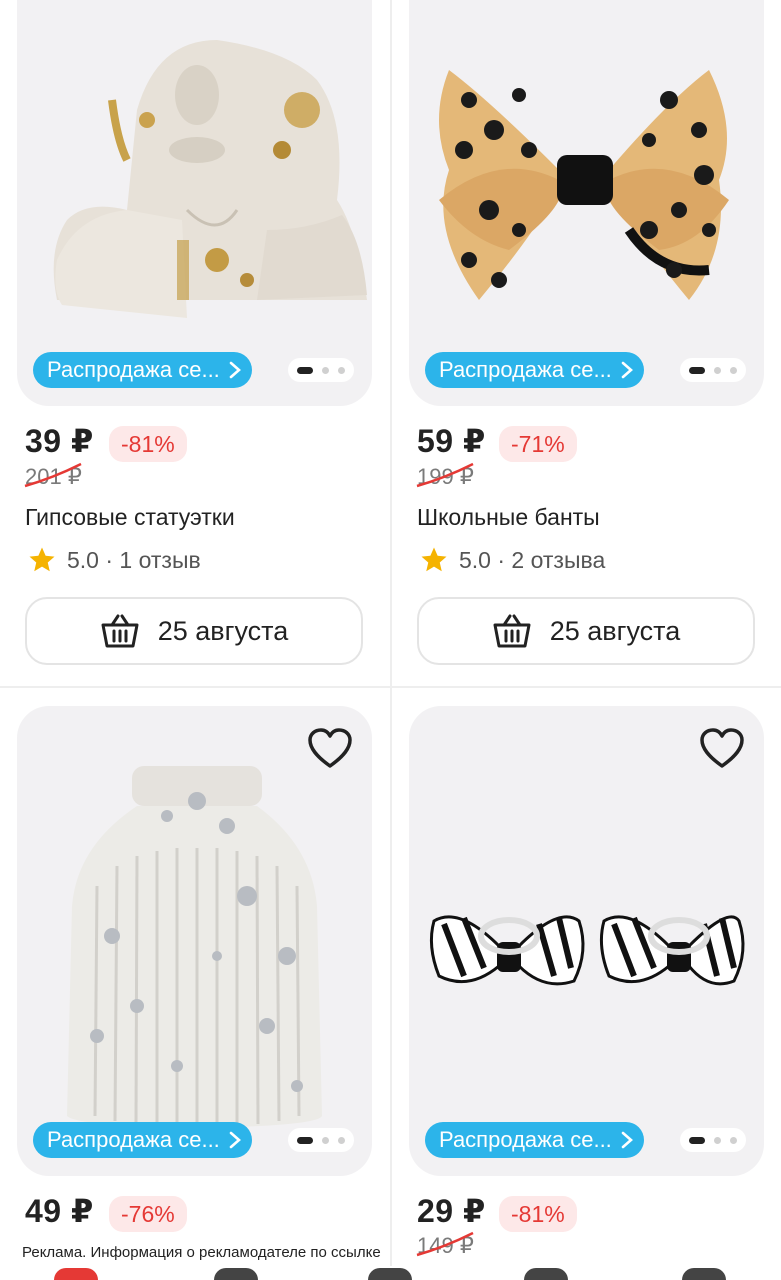 Image resolution: width=781 pixels, height=1280 pixels. What do you see at coordinates (236, 1274) in the screenshot?
I see `tab-catalog-icon` at bounding box center [236, 1274].